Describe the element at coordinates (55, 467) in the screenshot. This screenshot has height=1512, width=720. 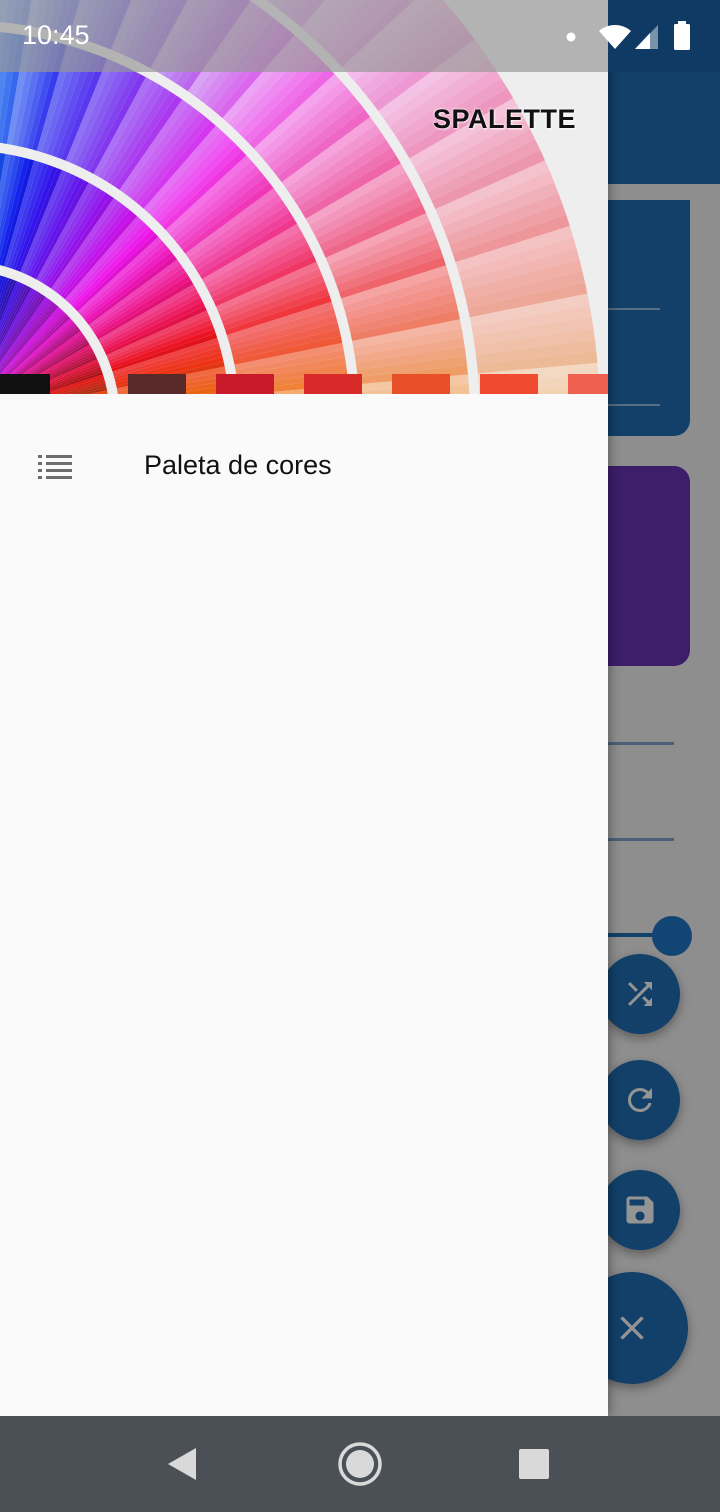
I see `list-icon` at that location.